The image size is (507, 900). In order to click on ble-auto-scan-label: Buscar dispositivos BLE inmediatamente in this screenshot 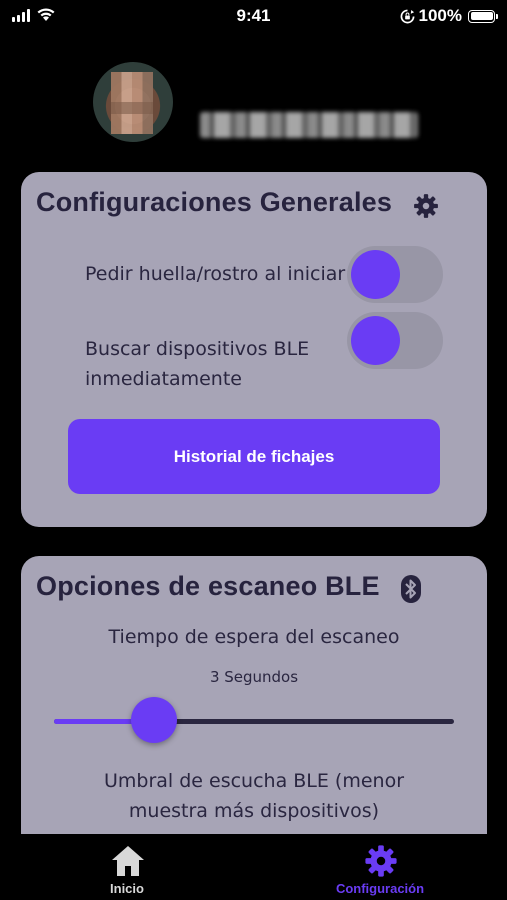, I will do `click(197, 364)`.